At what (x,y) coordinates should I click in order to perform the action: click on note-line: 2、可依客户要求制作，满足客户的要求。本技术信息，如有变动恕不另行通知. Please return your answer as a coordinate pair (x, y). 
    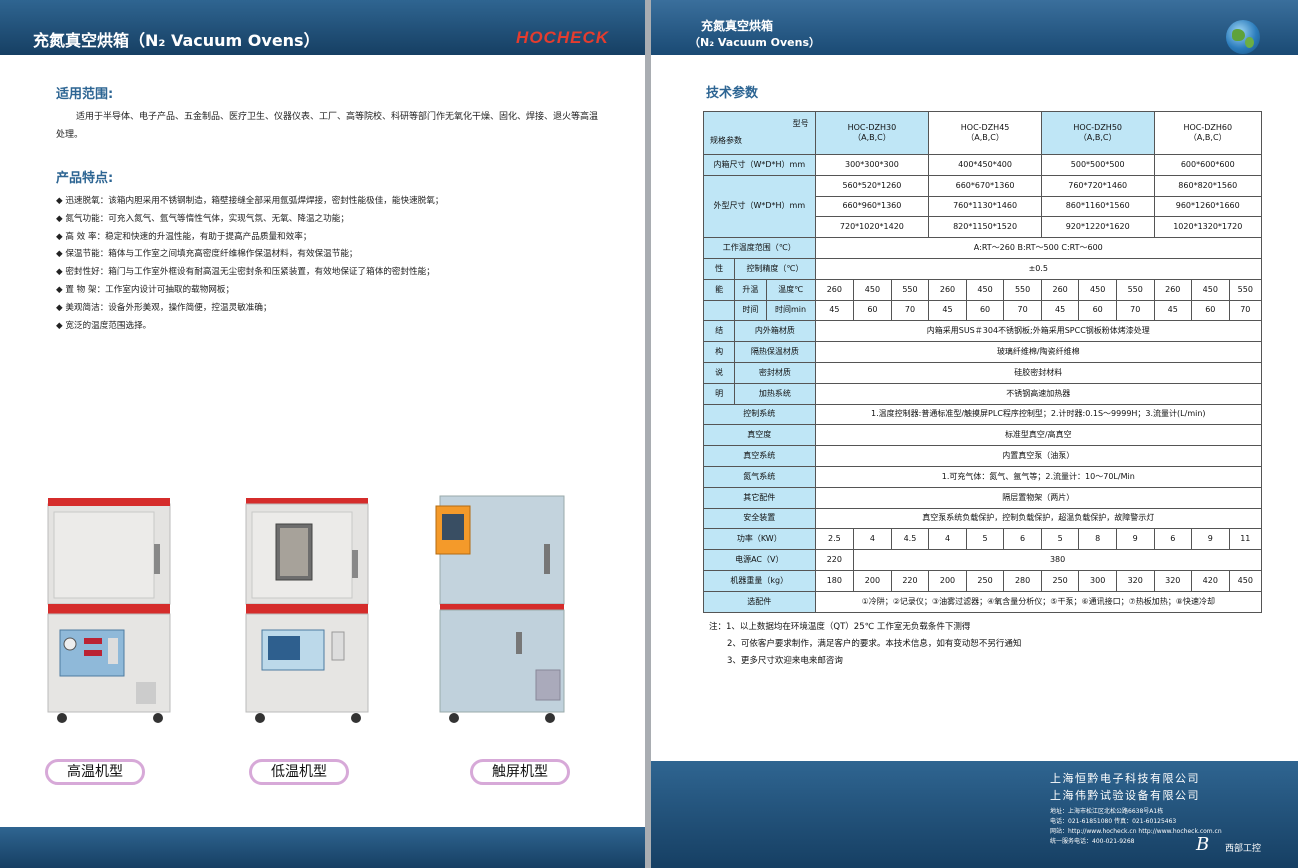
    Looking at the image, I should click on (874, 644).